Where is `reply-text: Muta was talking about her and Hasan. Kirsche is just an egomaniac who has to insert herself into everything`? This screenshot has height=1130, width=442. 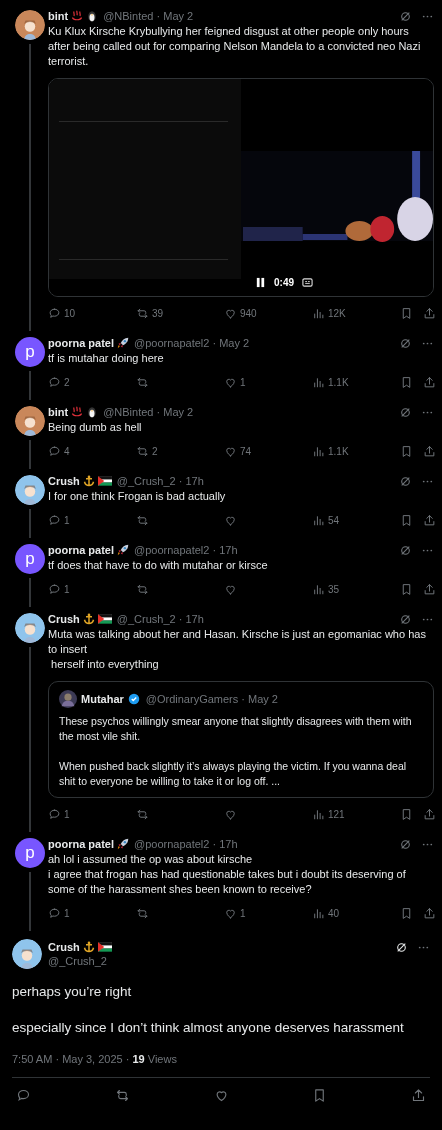
reply-text: Muta was talking about her and Hasan. Kirsche is just an egomaniac who has to insert herself into everything is located at coordinates (237, 649).